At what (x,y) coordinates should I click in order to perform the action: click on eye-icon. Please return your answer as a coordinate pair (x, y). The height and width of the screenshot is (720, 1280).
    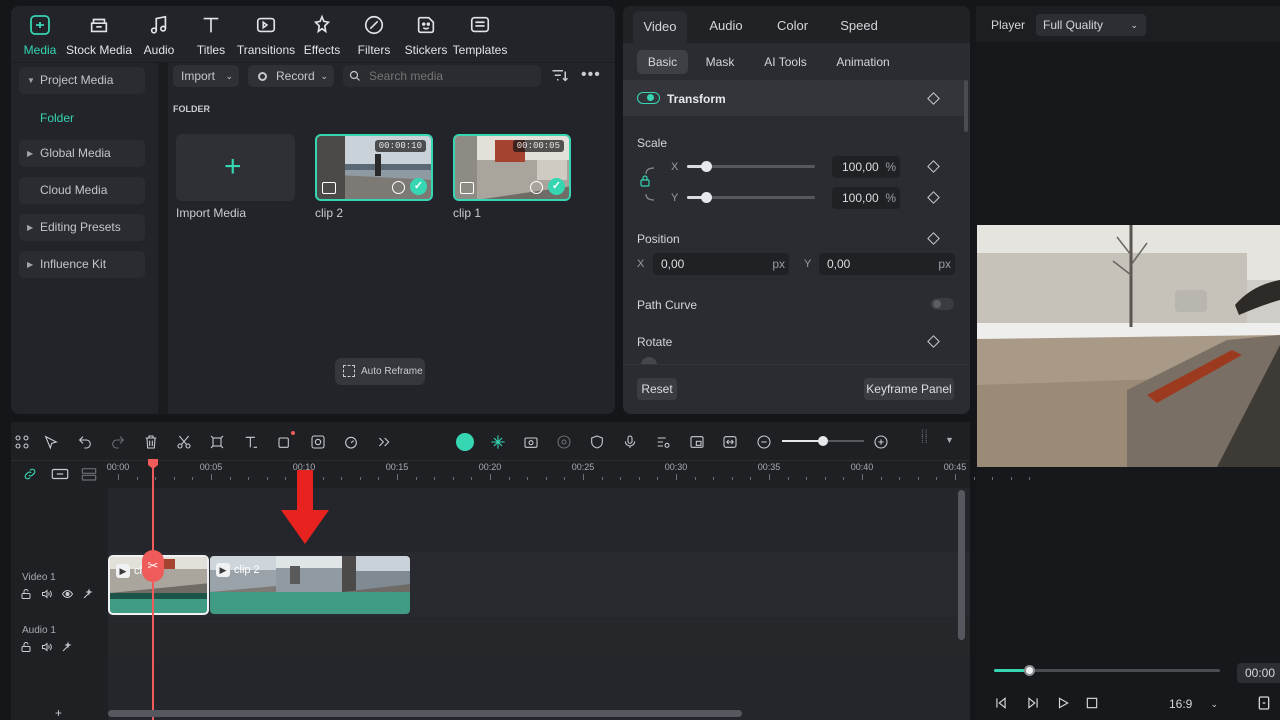
    Looking at the image, I should click on (67, 594).